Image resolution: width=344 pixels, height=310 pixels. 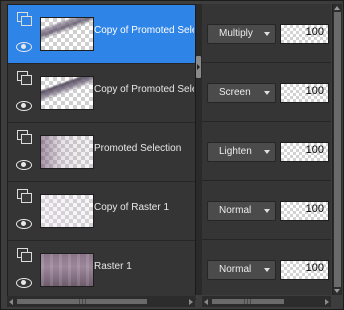 What do you see at coordinates (132, 207) in the screenshot?
I see `layer-name: Copy of Raster 1` at bounding box center [132, 207].